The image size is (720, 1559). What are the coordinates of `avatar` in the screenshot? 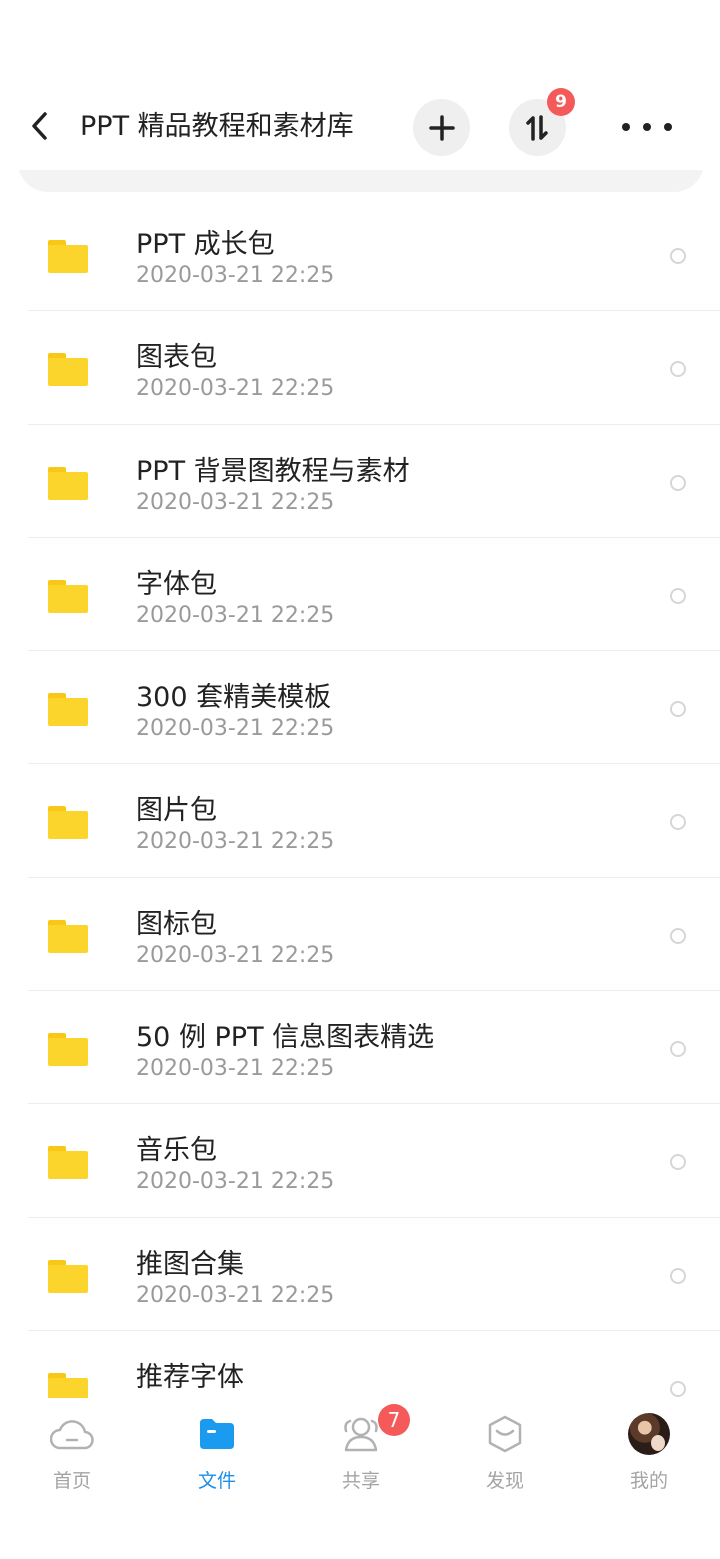 It's located at (649, 1434).